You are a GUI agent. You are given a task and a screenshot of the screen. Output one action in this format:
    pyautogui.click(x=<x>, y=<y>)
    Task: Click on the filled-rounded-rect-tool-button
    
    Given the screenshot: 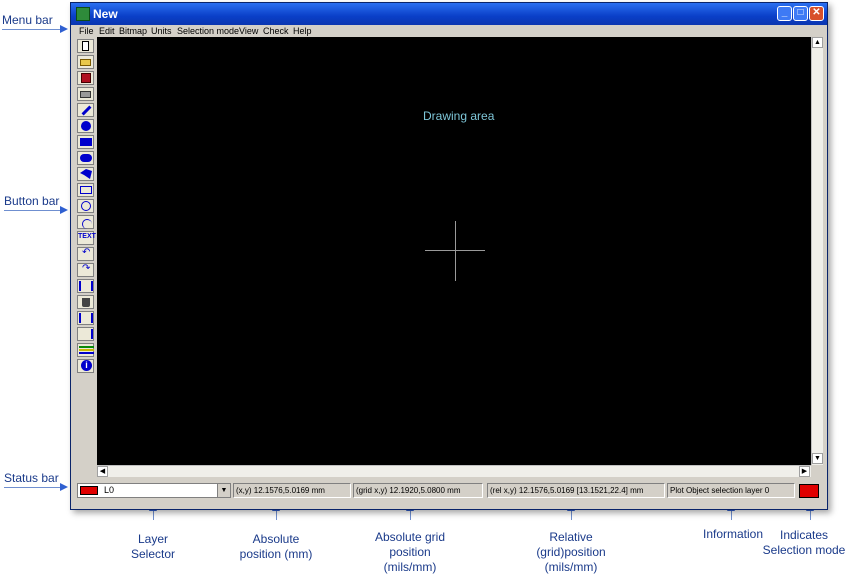 What is the action you would take?
    pyautogui.click(x=85, y=158)
    